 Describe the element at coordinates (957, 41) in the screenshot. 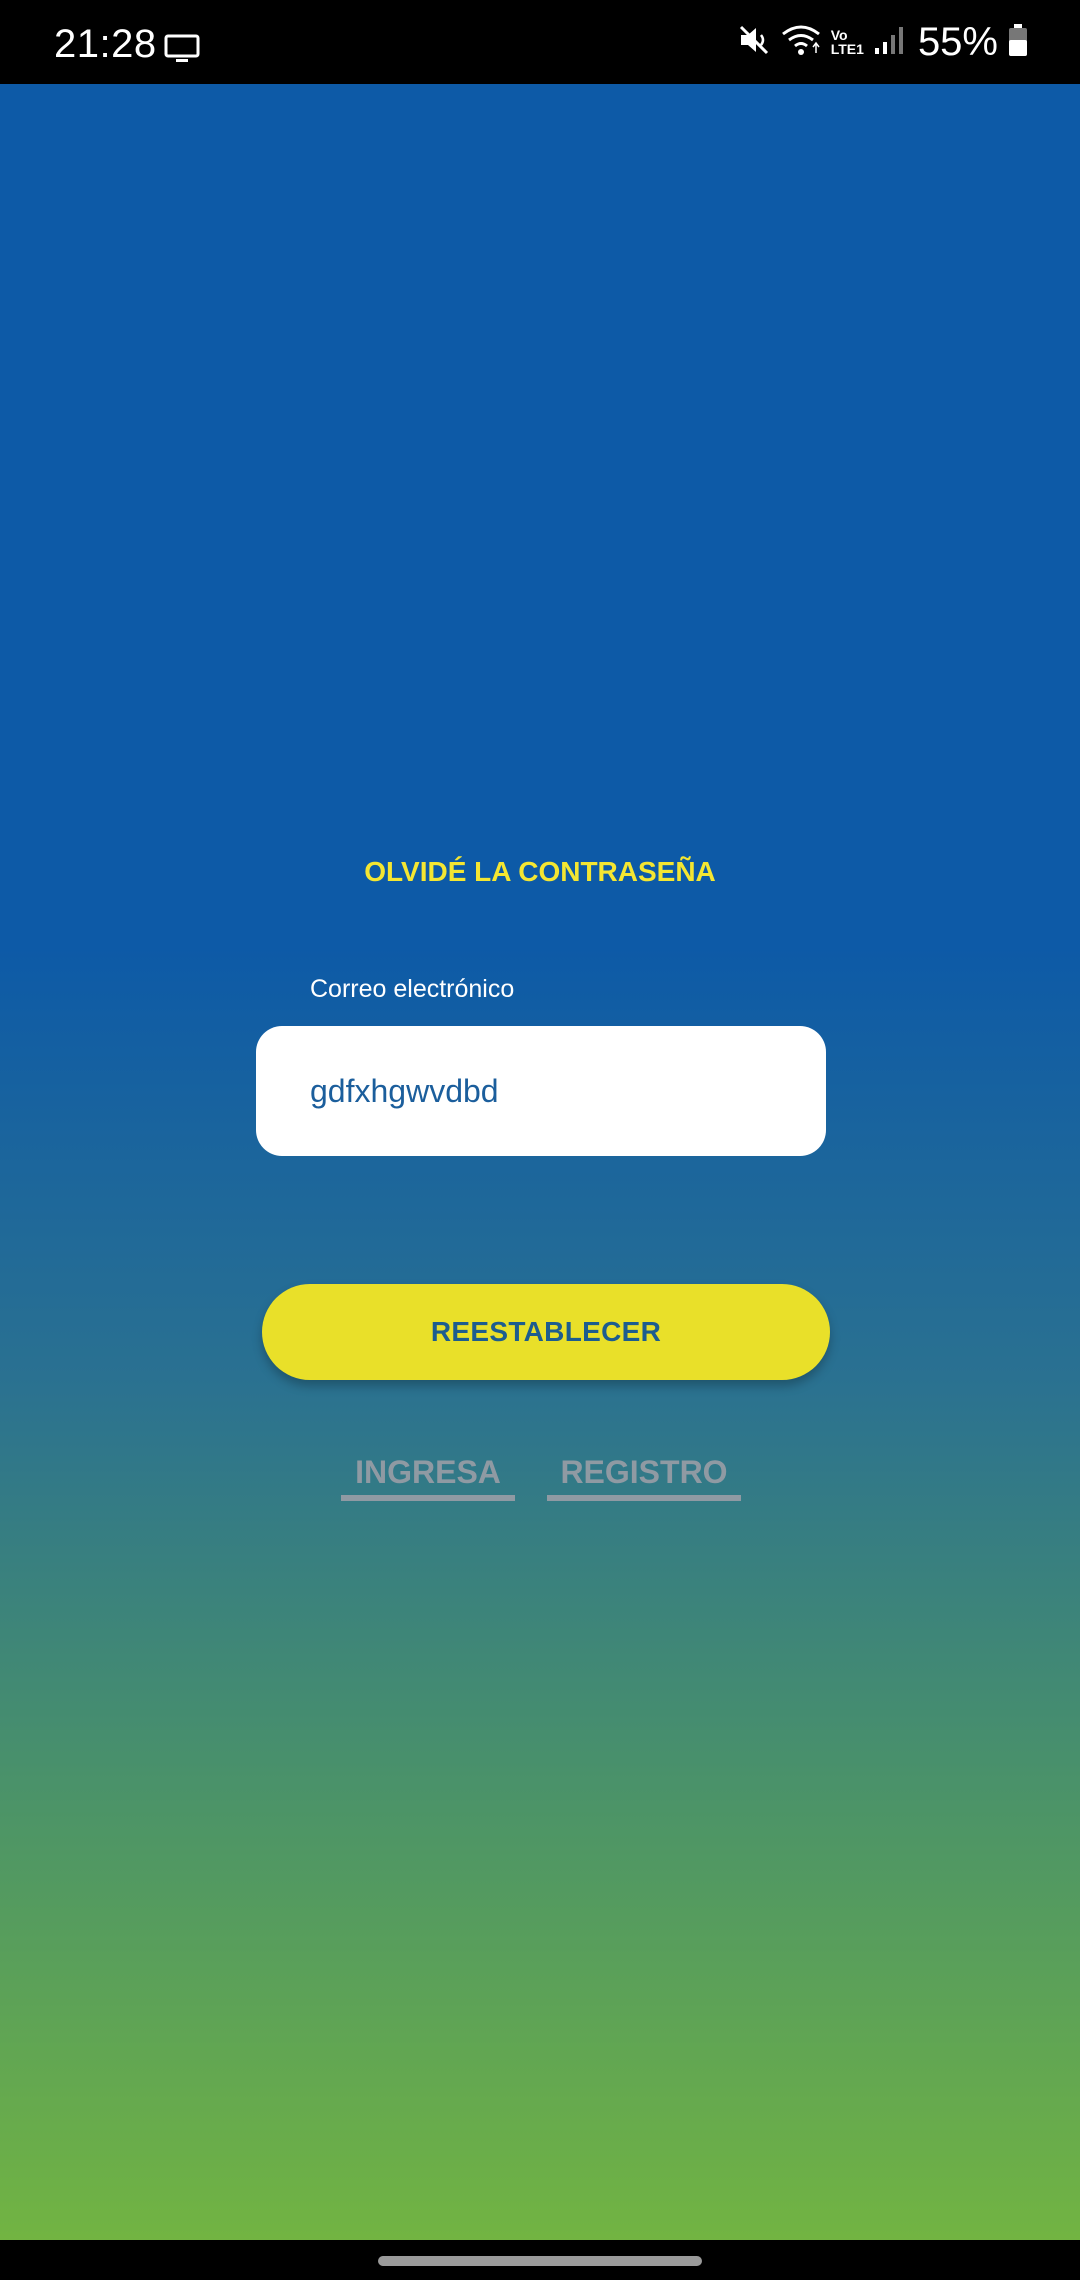

I see `battery-percent: 55%` at that location.